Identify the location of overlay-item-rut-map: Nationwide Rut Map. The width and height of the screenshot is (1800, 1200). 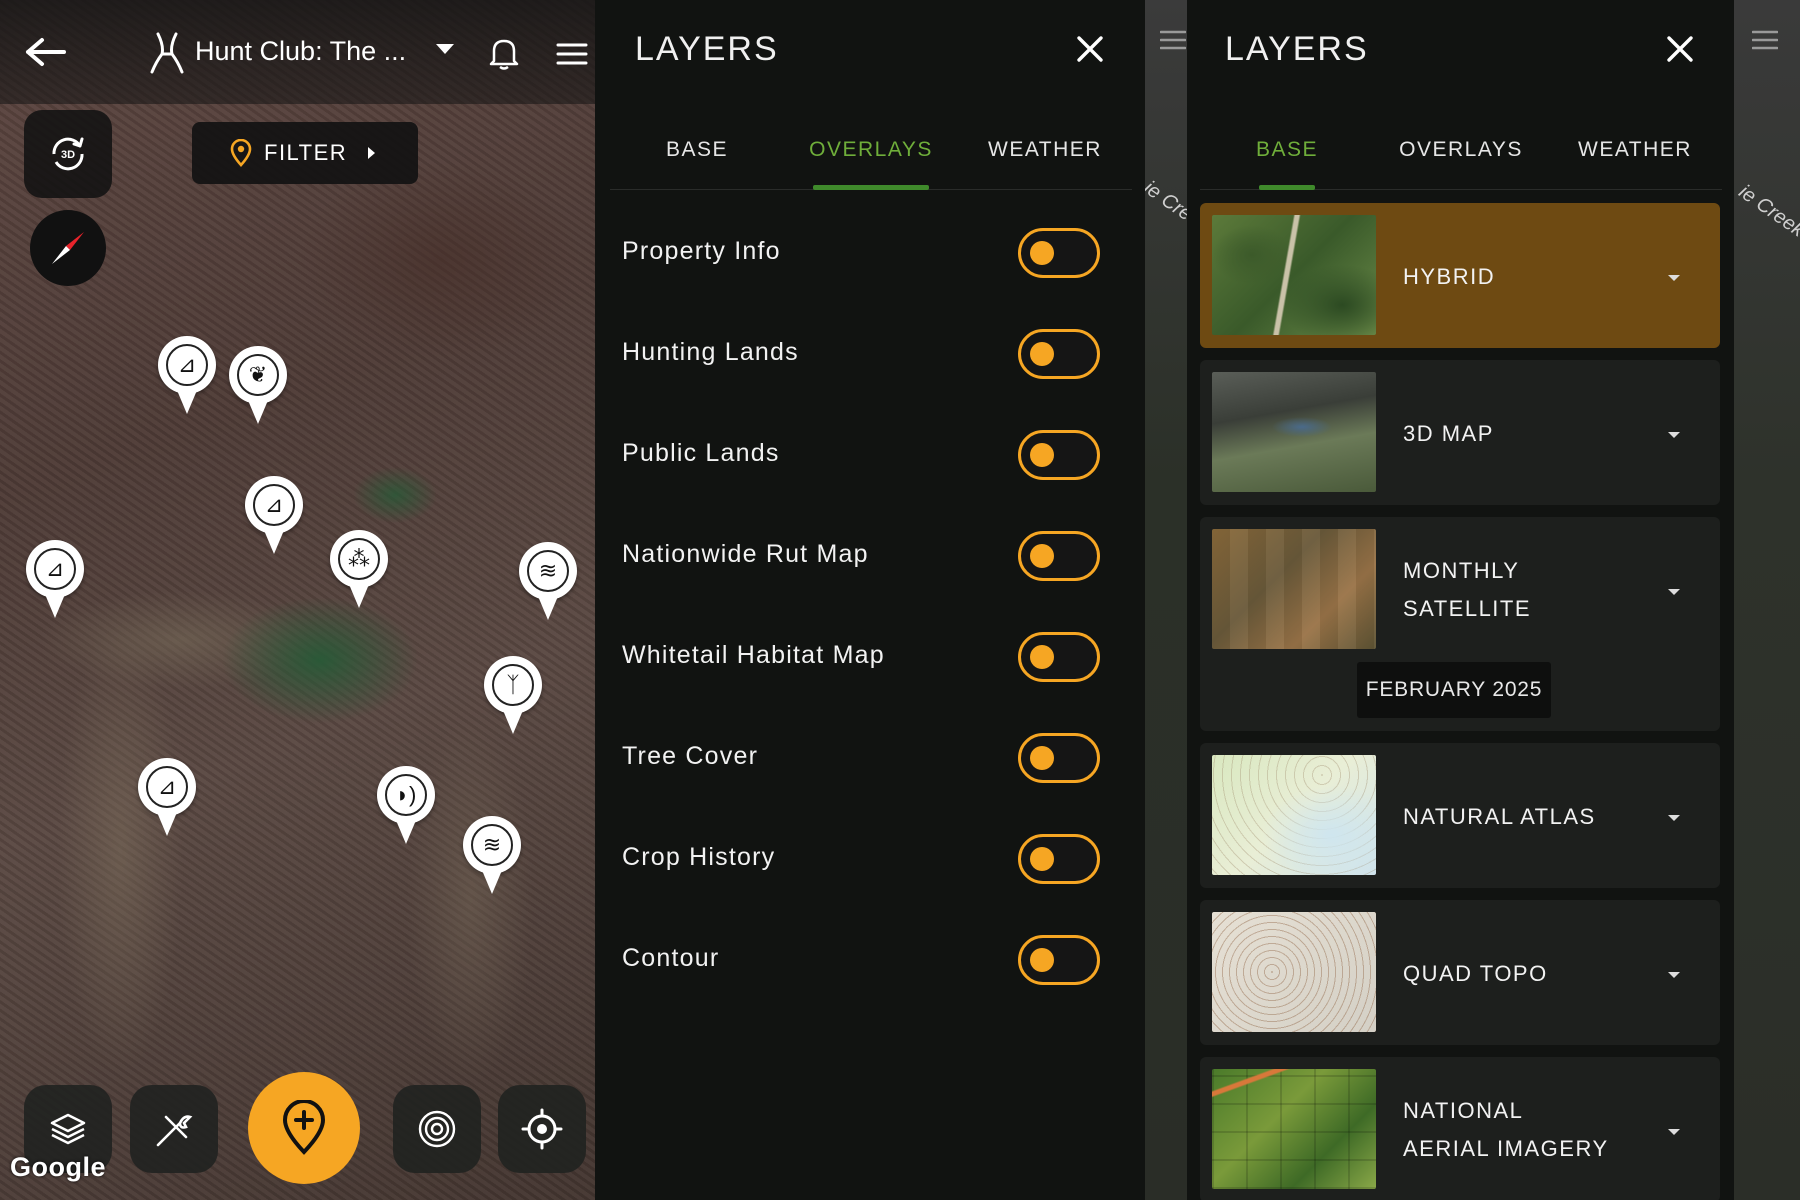
(870, 558).